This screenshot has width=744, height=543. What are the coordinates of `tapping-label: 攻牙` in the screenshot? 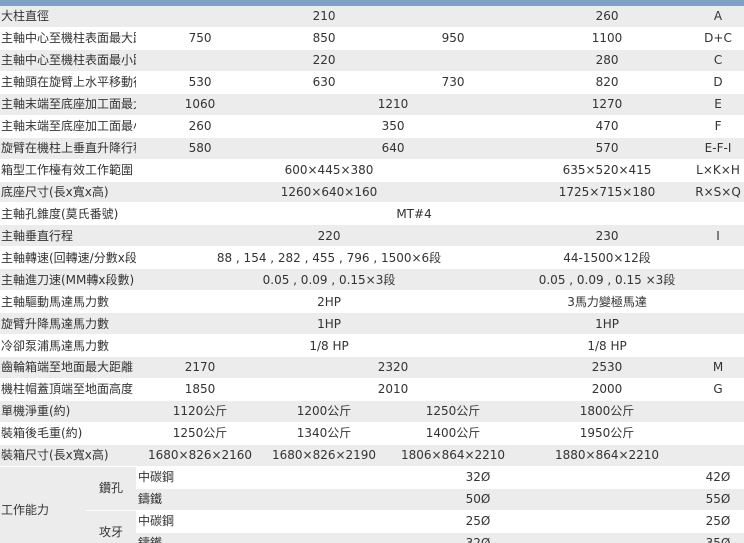 It's located at (111, 526).